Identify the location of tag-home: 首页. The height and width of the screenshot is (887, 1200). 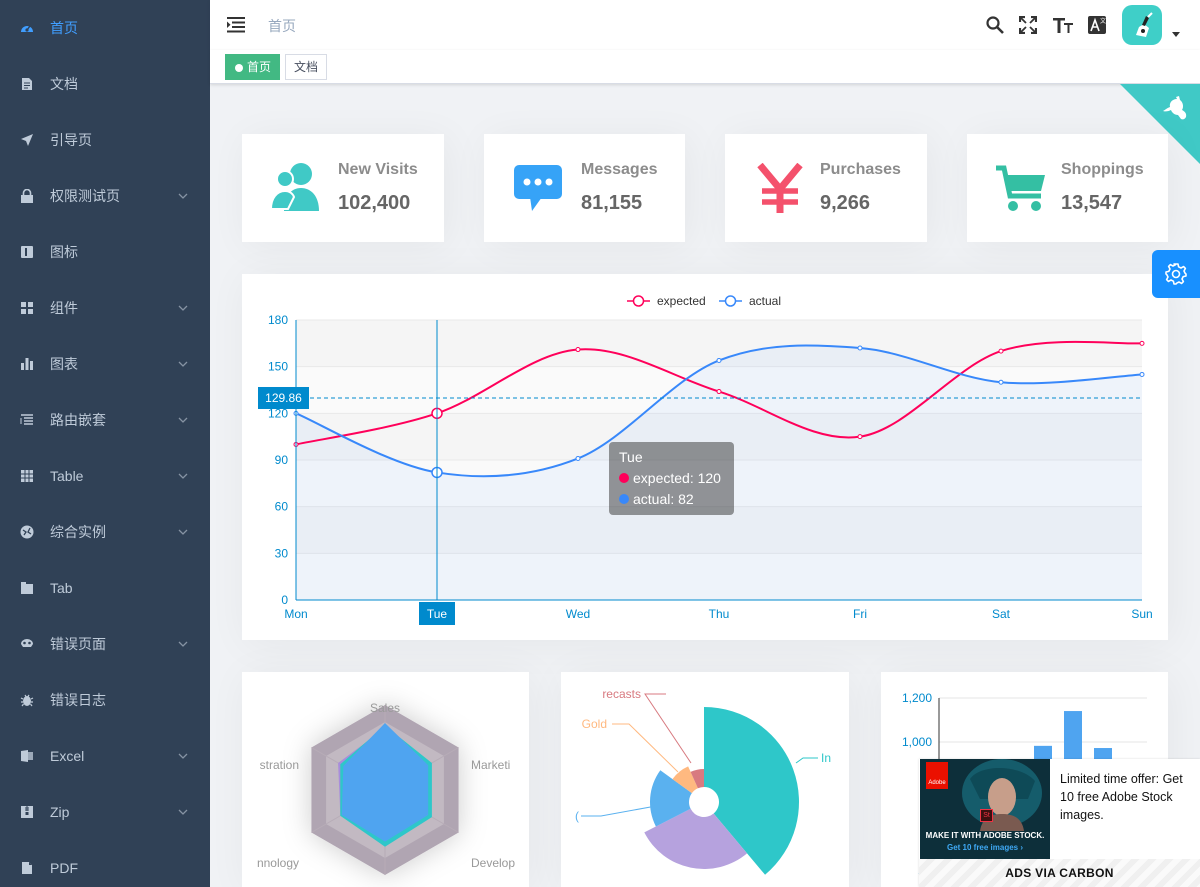
(253, 67).